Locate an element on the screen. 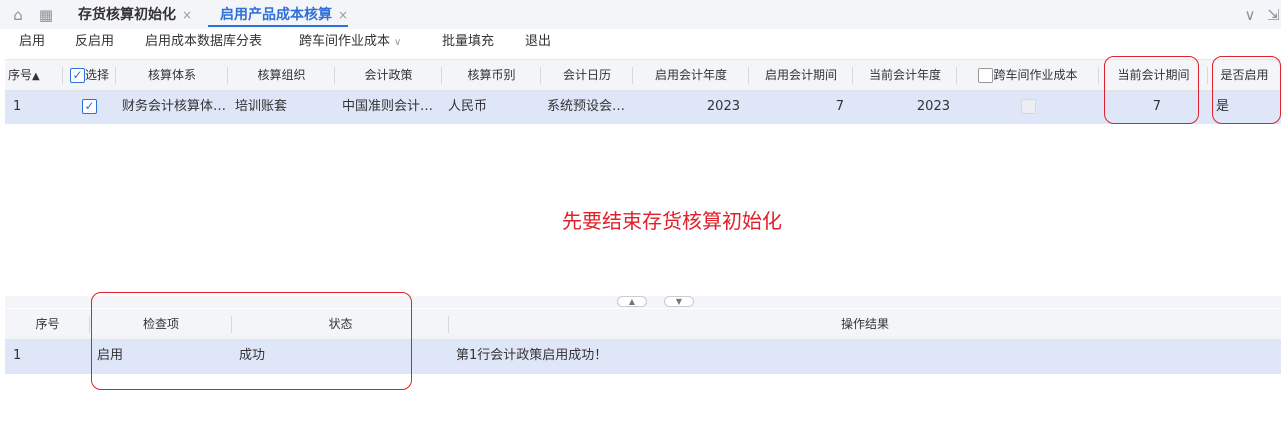 The image size is (1281, 423). col-seq: 序号 is located at coordinates (47, 324).